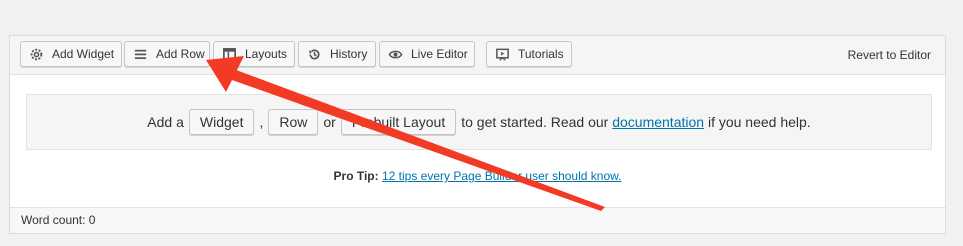 This screenshot has width=963, height=246. Describe the element at coordinates (36, 54) in the screenshot. I see `gear-icon` at that location.